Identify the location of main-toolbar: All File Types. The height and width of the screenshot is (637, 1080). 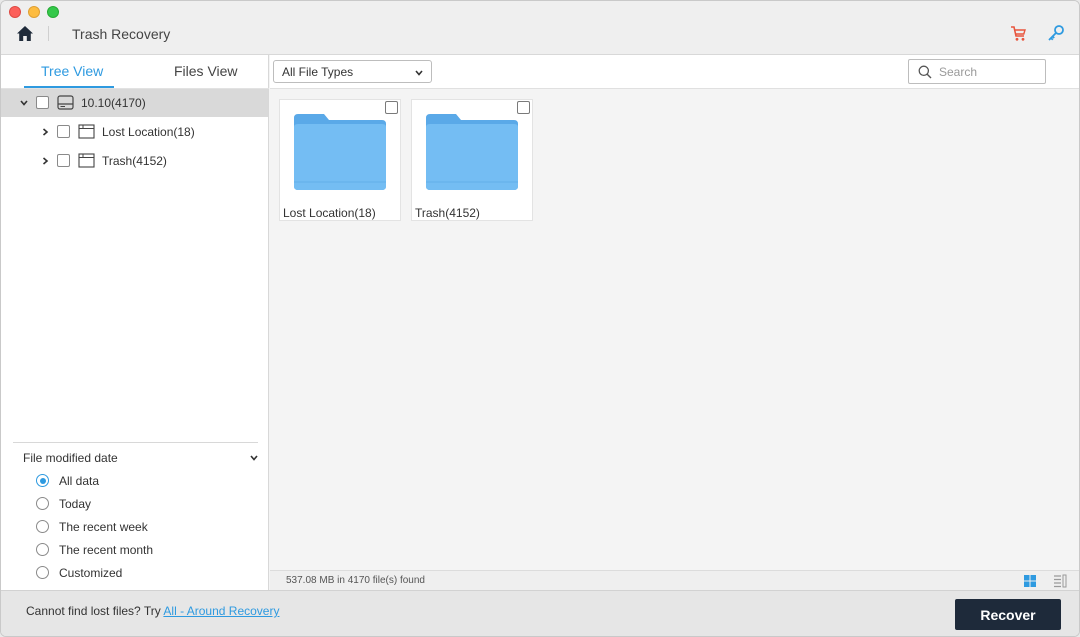
(674, 72).